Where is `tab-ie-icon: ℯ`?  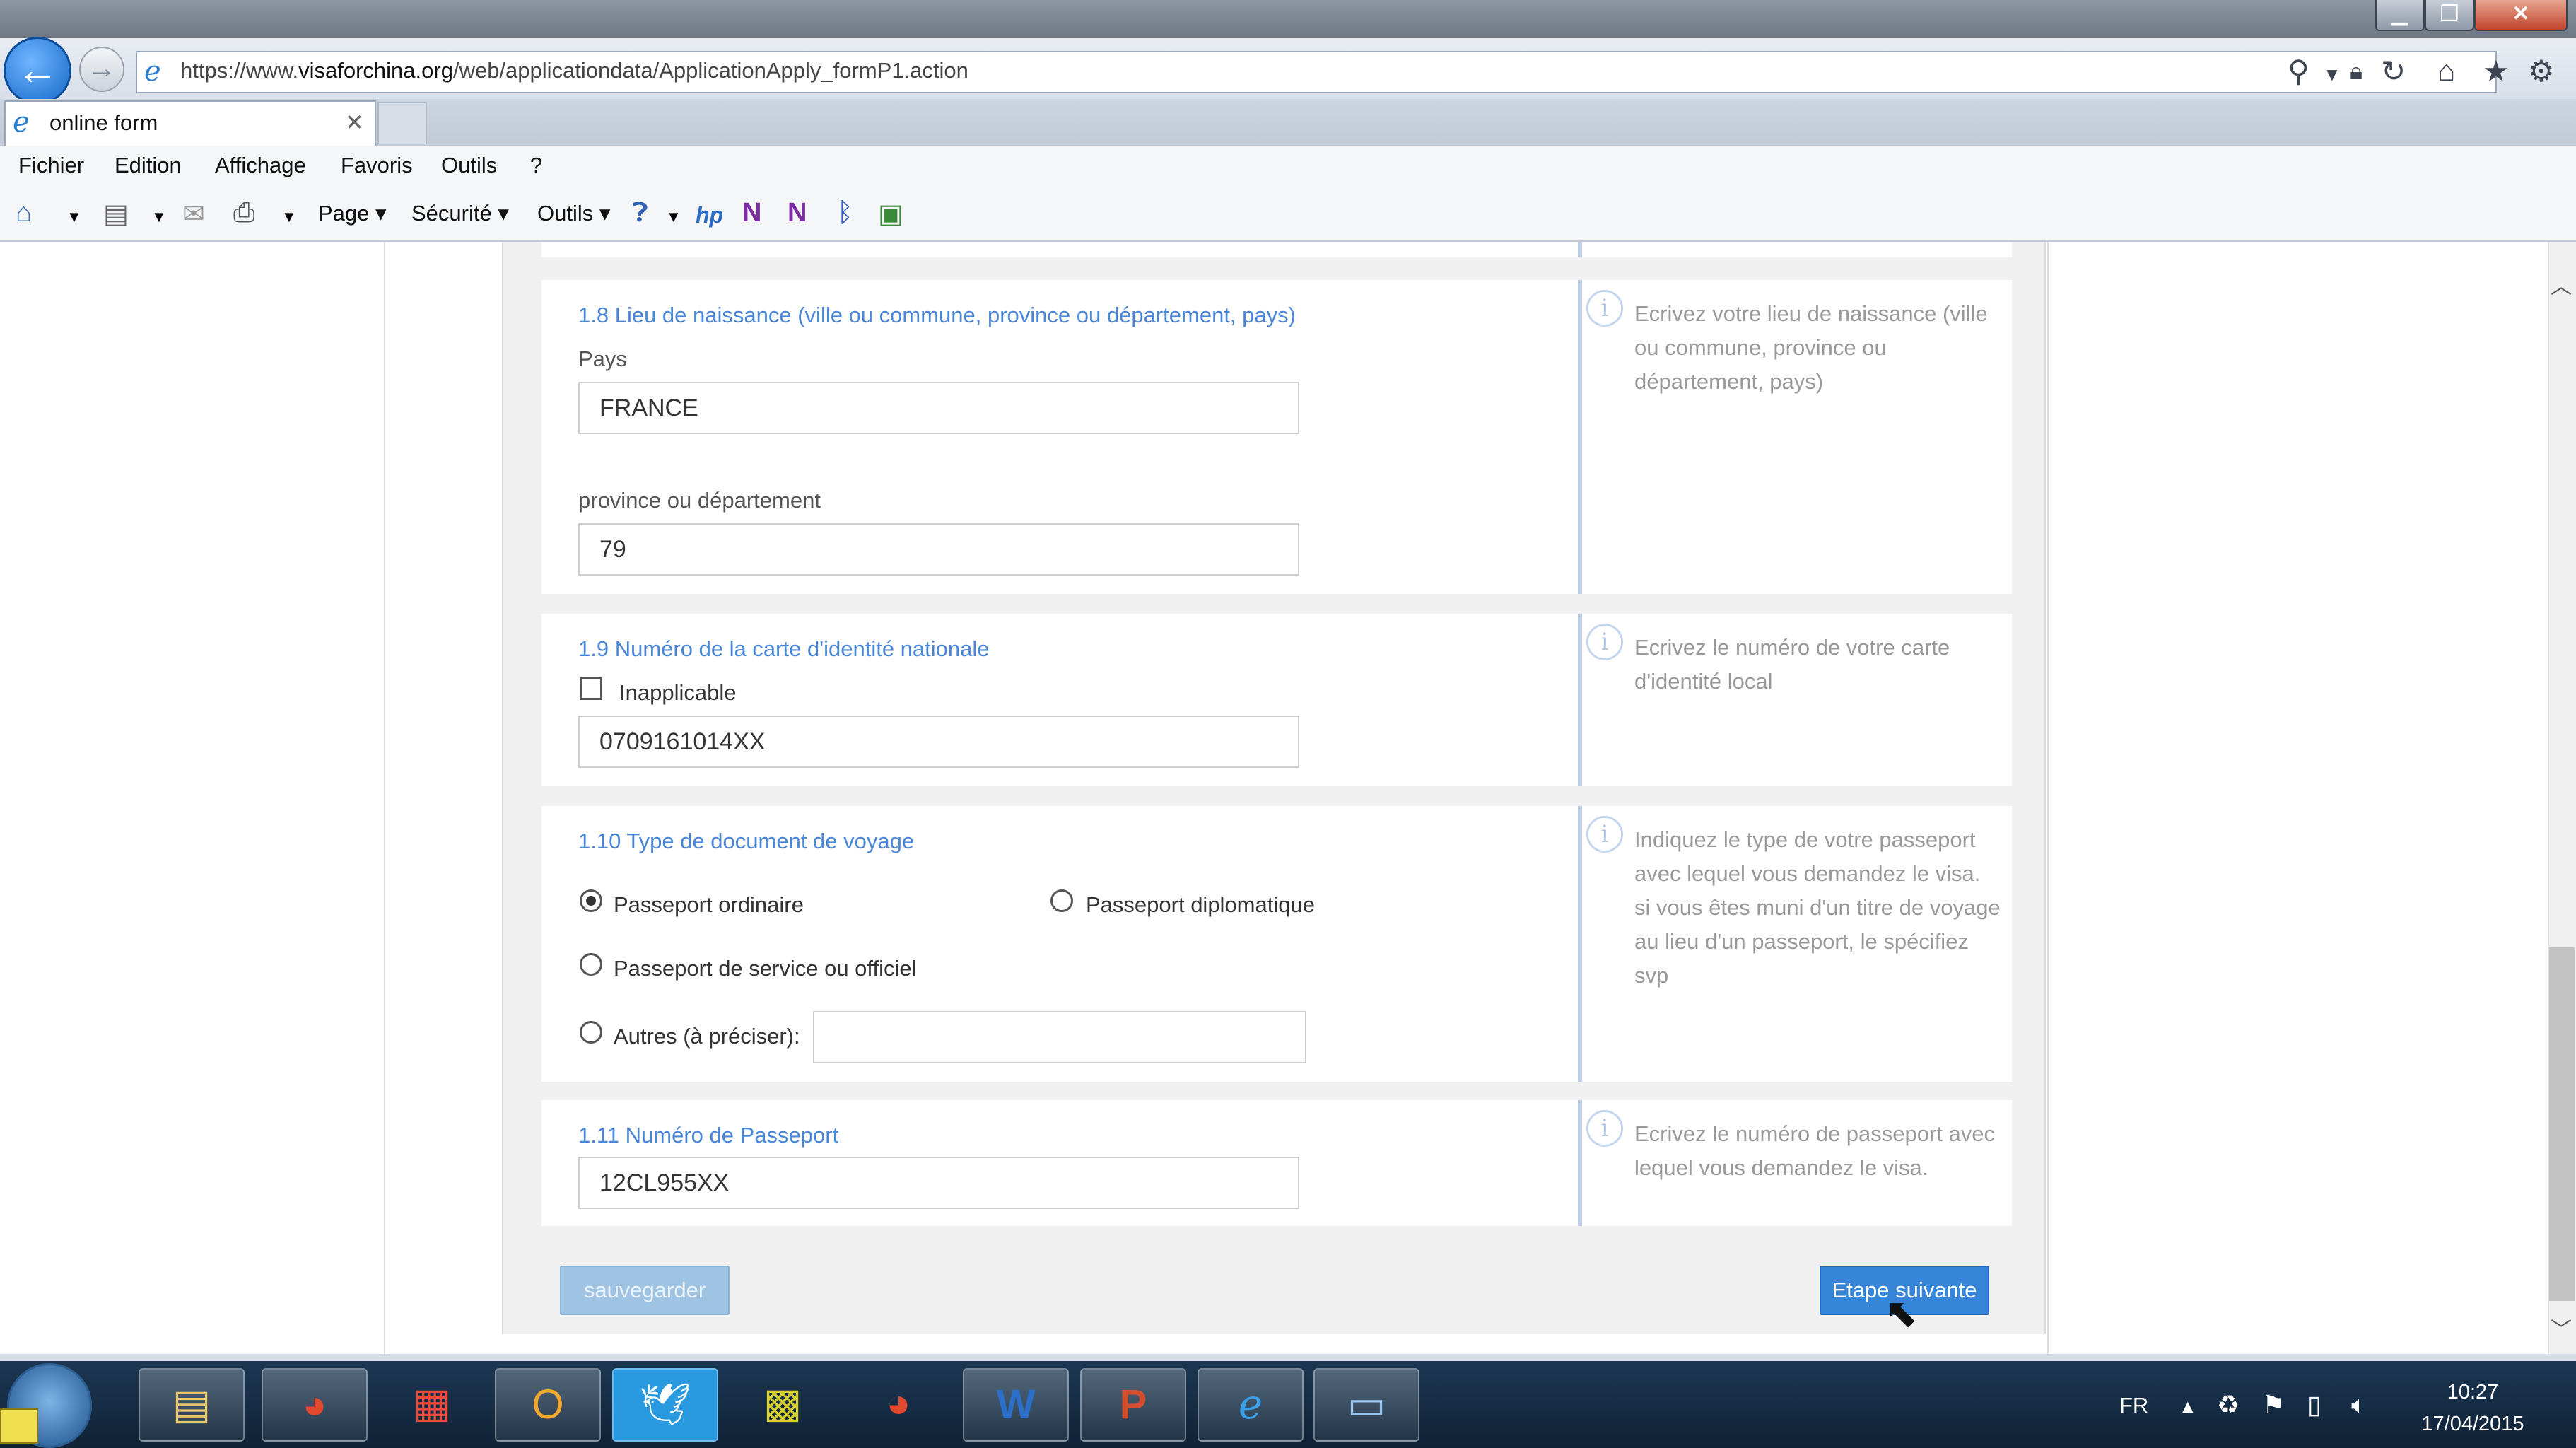
tab-ie-icon: ℯ is located at coordinates (21, 122).